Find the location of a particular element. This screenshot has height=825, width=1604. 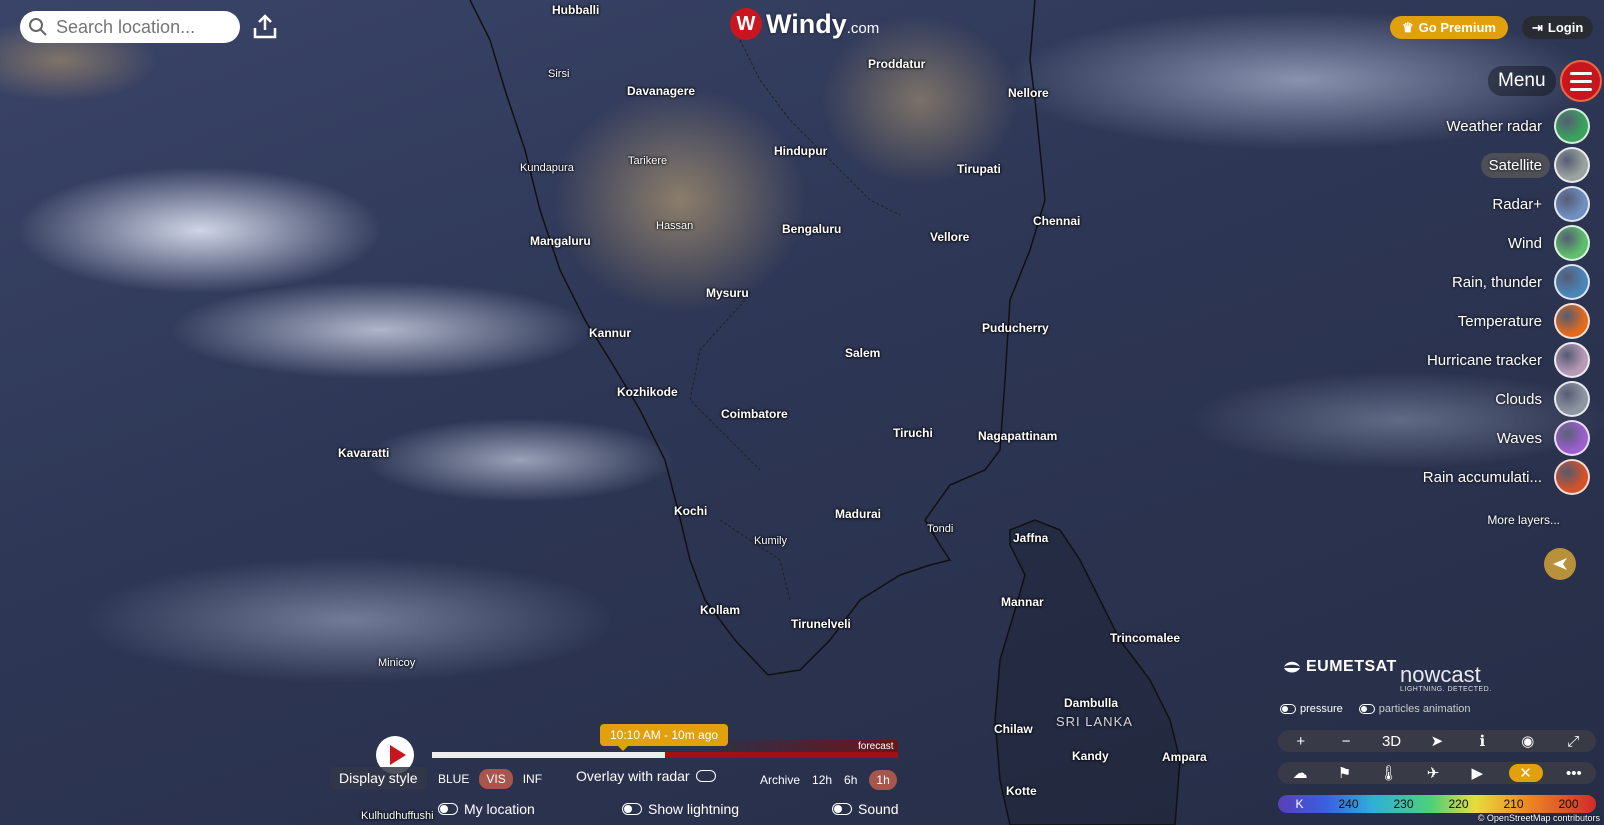

city-label: Hubballi is located at coordinates (576, 10).